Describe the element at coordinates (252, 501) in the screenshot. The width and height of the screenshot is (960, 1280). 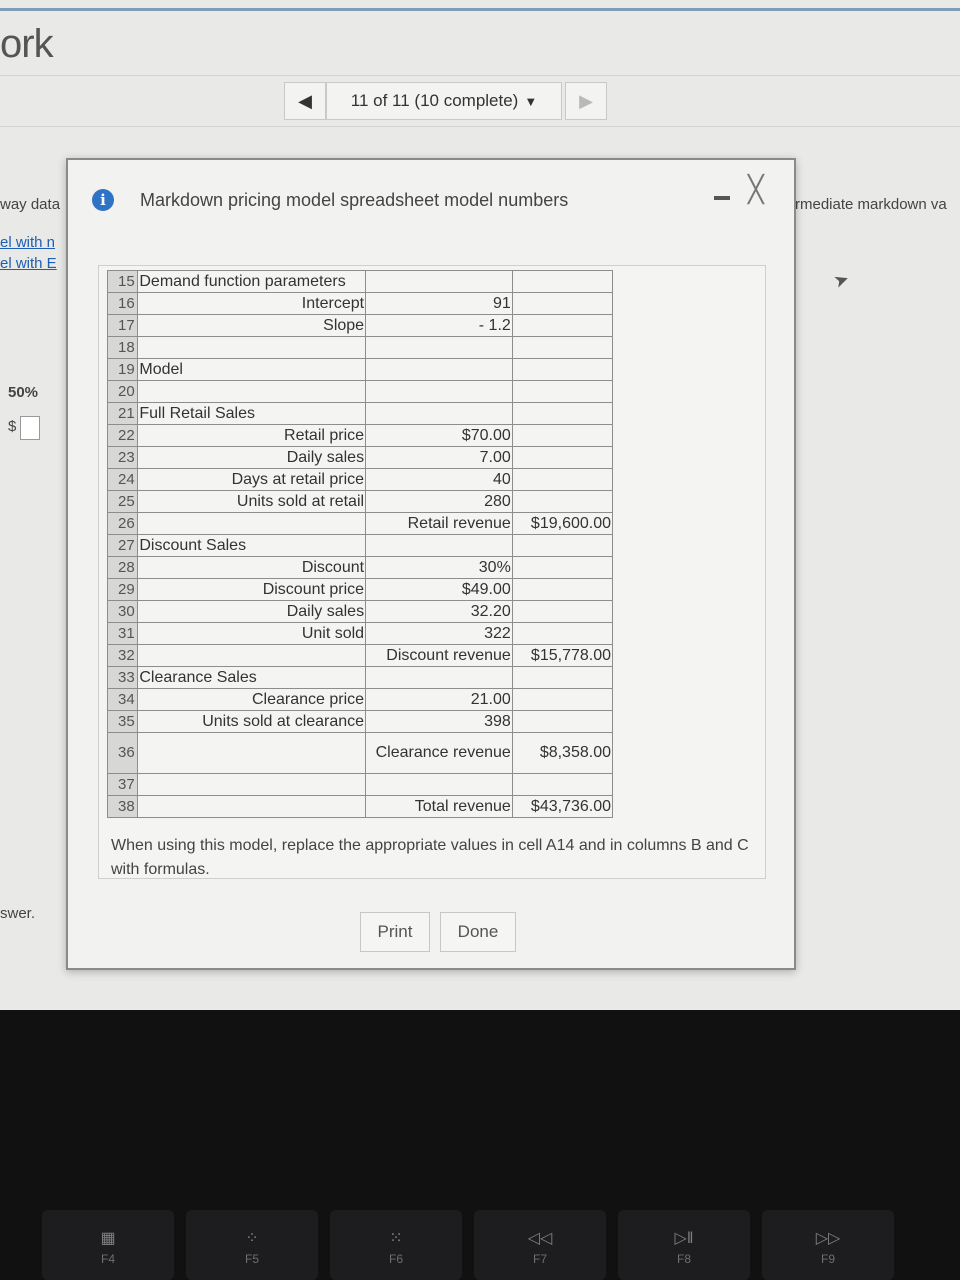
I see `cell-a: Units sold at retail` at that location.